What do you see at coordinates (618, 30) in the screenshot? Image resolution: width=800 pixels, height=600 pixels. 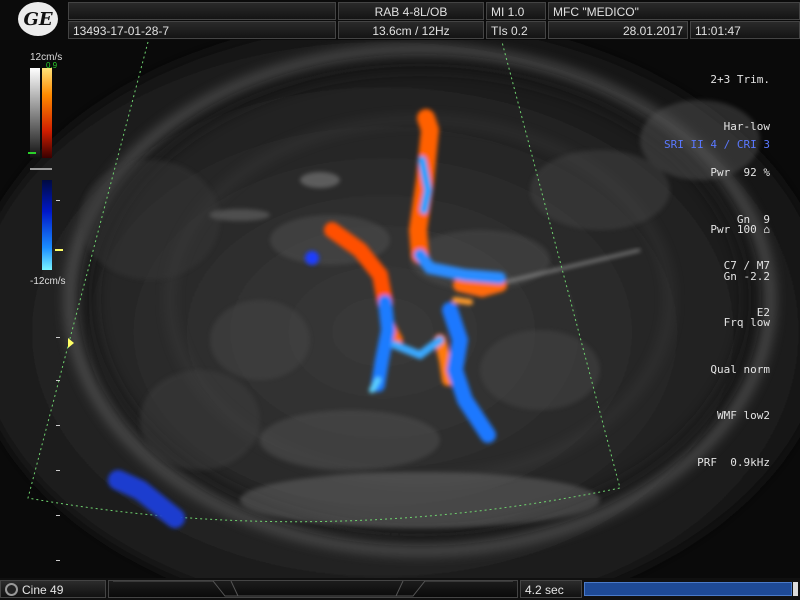 I see `exam-date: 28.01.2017` at bounding box center [618, 30].